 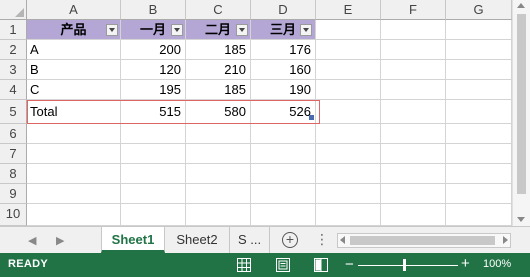 What do you see at coordinates (413, 215) in the screenshot?
I see `cell-f10` at bounding box center [413, 215].